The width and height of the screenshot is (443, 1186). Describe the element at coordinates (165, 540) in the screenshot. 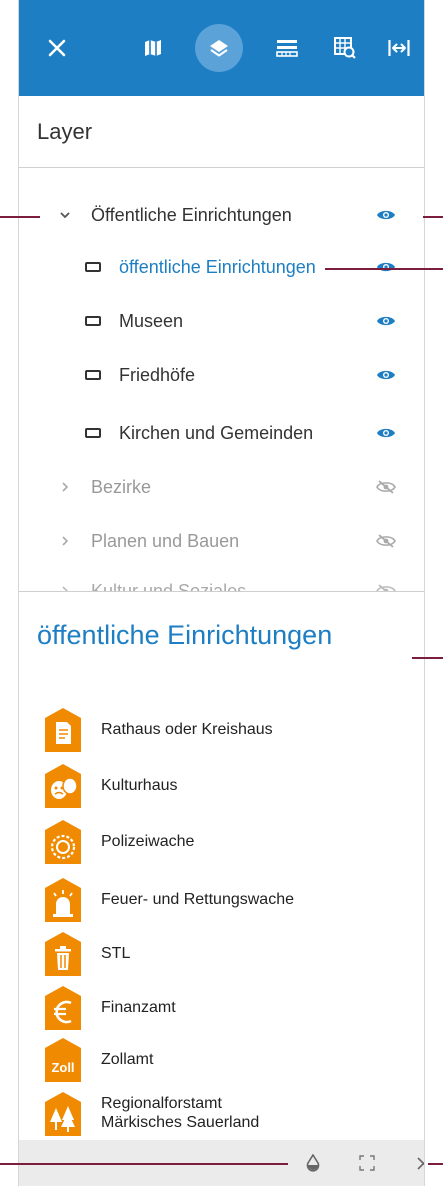

I see `layer-label: Planen und Bauen` at that location.